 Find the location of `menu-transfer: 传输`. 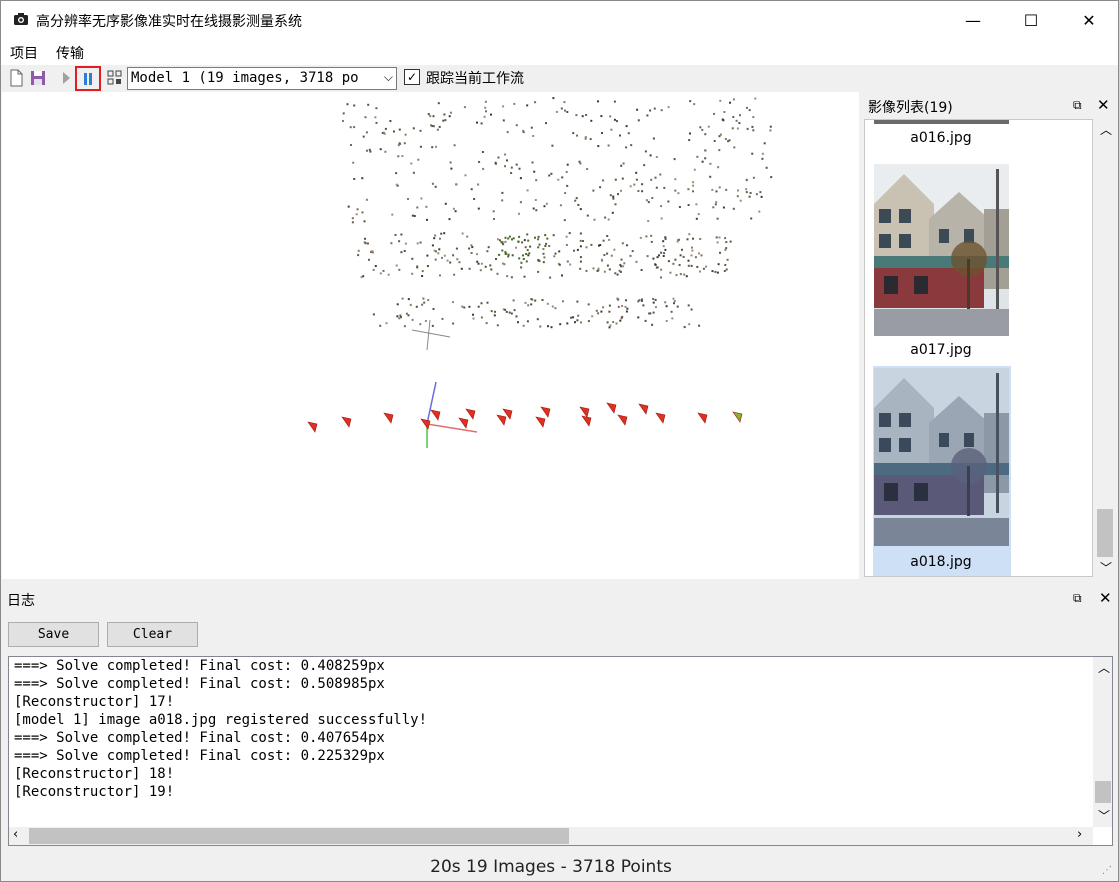

menu-transfer: 传输 is located at coordinates (70, 53).